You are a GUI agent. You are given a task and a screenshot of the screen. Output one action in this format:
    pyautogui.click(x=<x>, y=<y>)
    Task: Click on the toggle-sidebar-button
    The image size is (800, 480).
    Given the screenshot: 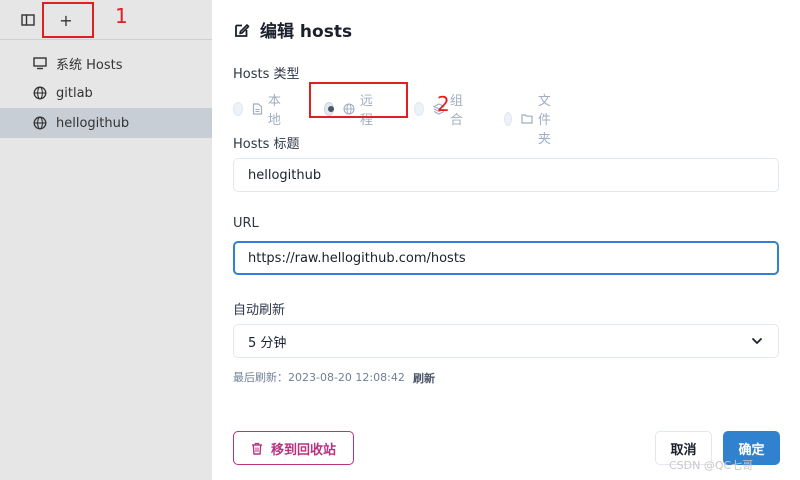 What is the action you would take?
    pyautogui.click(x=28, y=20)
    